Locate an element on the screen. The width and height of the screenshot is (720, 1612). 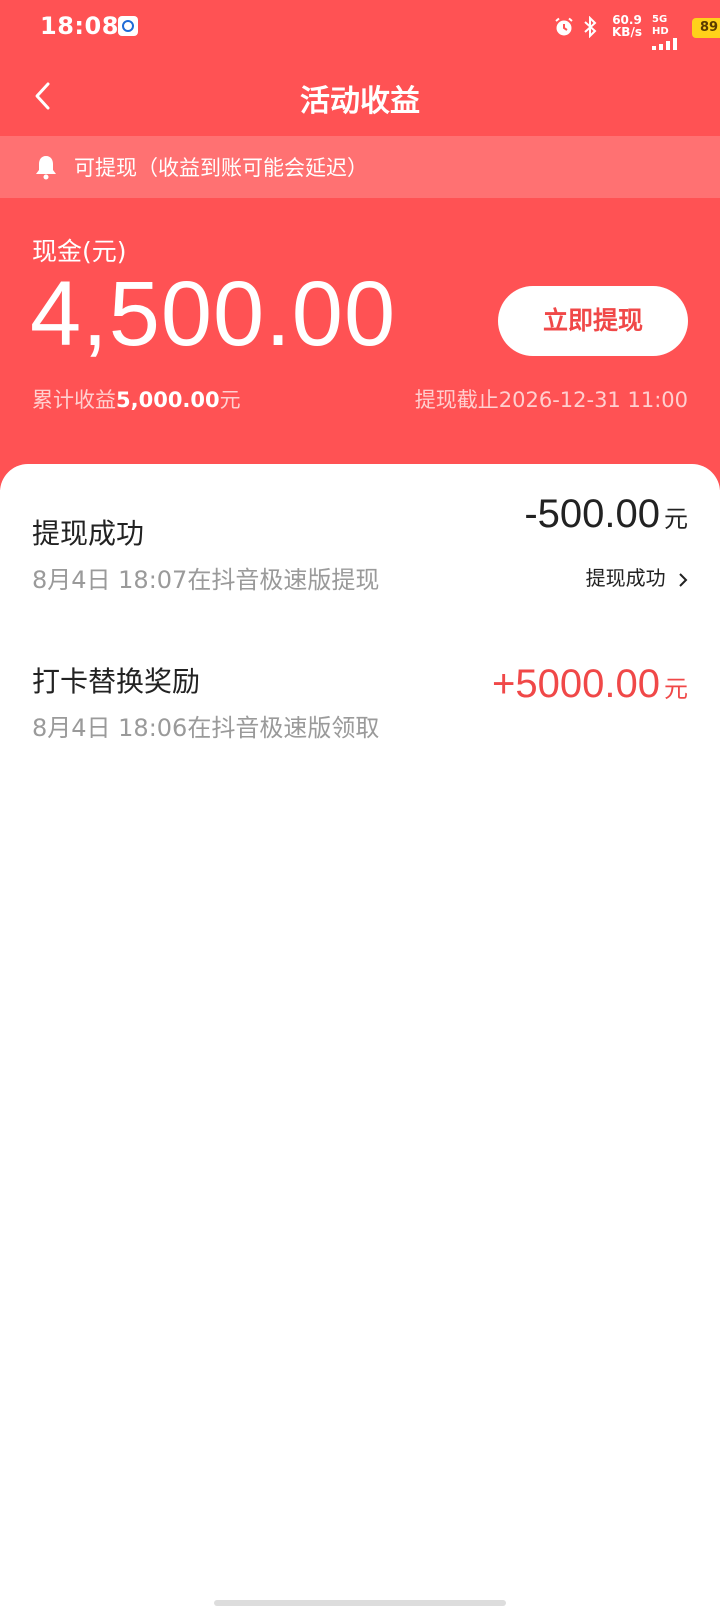
cumulative-earnings: 累计收益5,000.00元 is located at coordinates (136, 399).